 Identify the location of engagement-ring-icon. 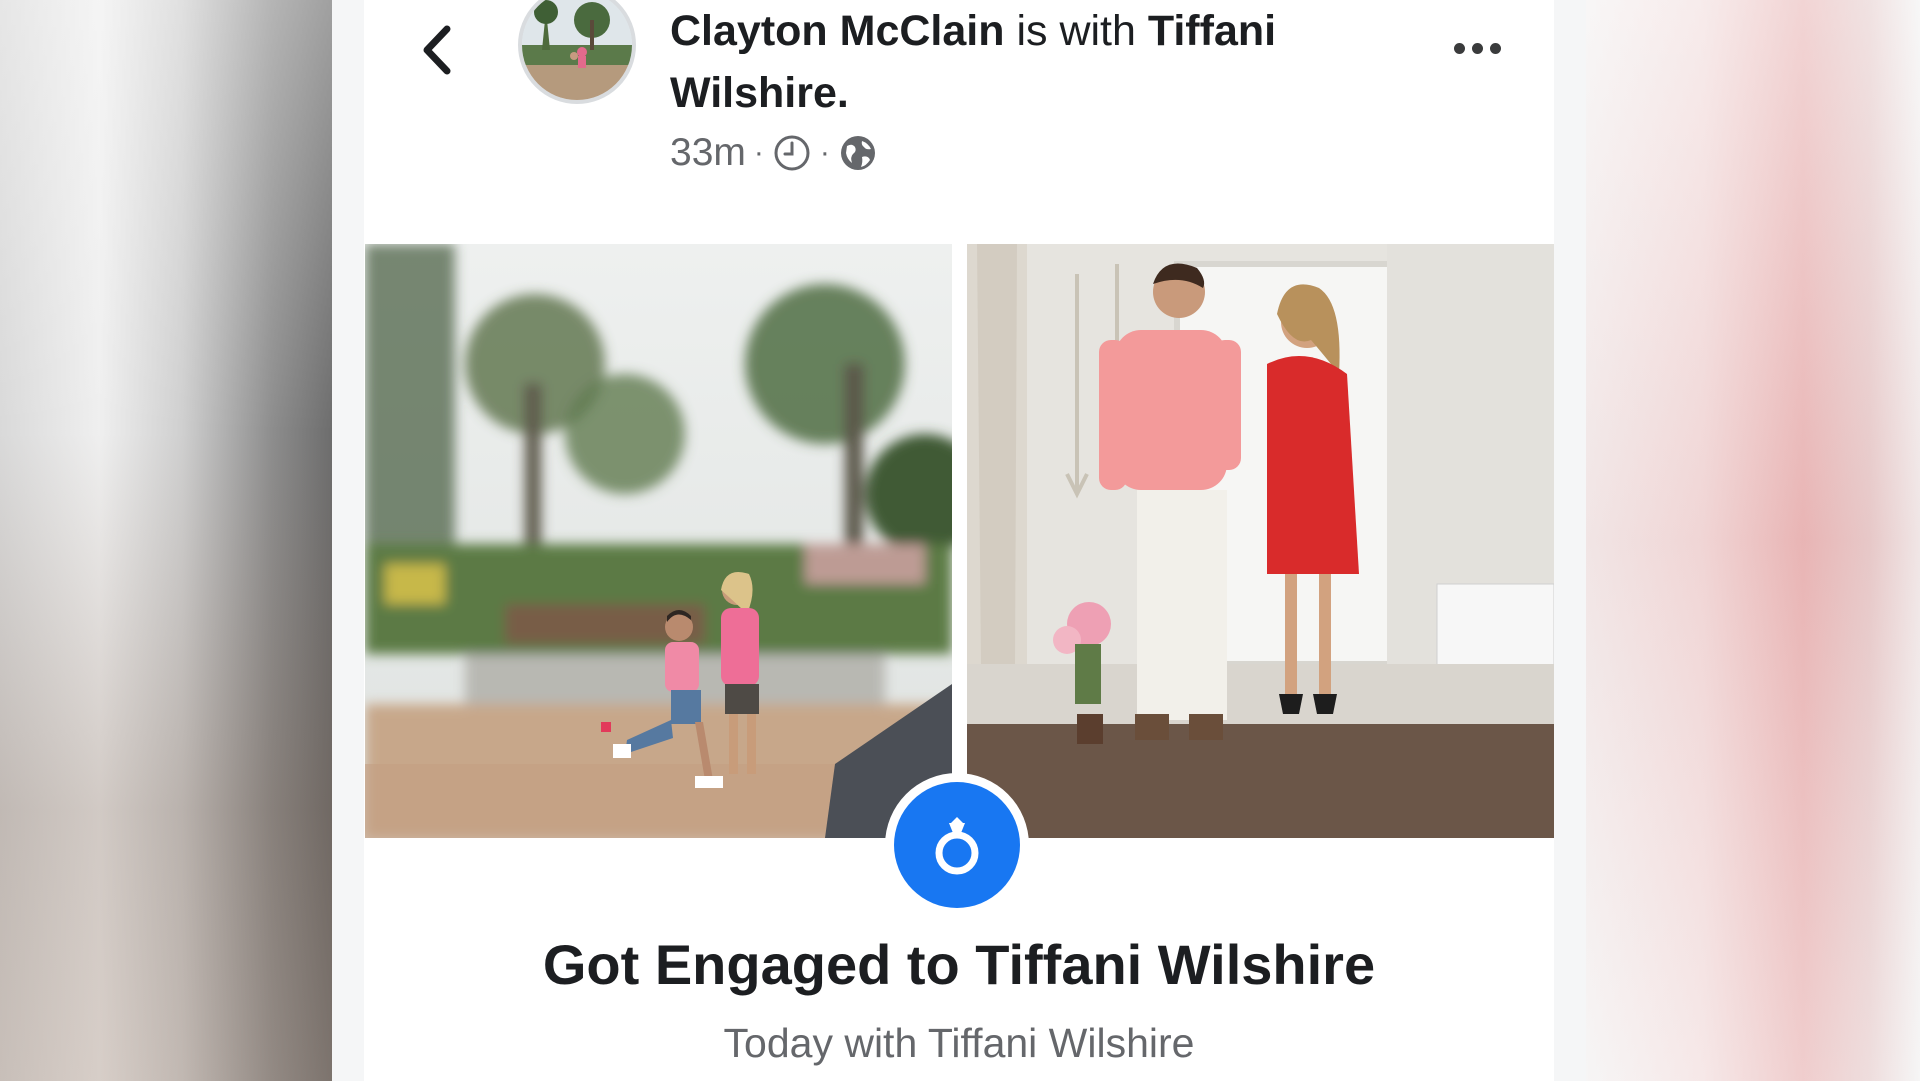
(957, 846).